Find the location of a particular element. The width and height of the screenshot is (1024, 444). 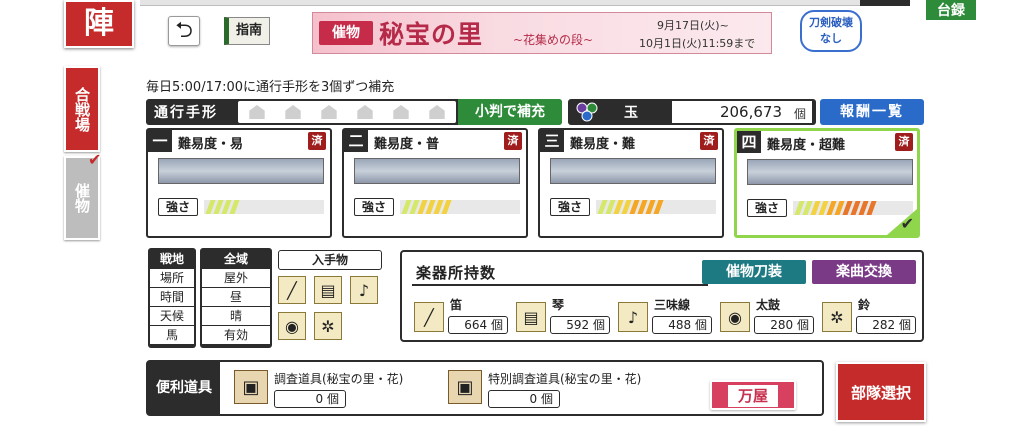

music-exchange-button: 楽曲交換 is located at coordinates (864, 272).